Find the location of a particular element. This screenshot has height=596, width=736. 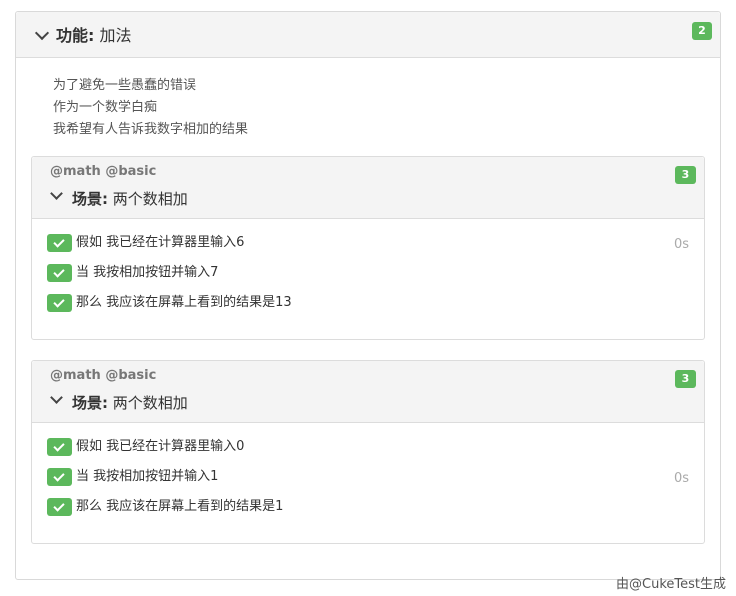

step-text: 当 我按相加按钮并输入1 is located at coordinates (147, 477).